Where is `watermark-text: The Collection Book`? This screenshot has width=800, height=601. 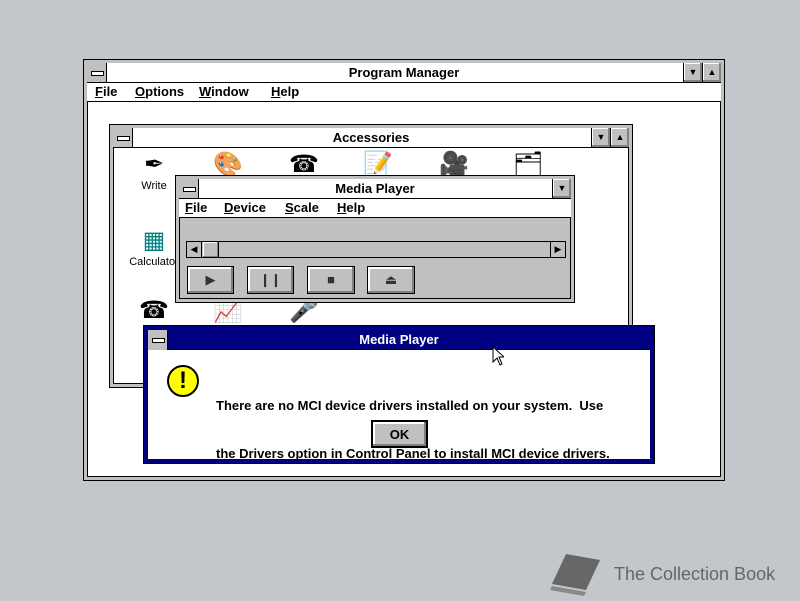 watermark-text: The Collection Book is located at coordinates (695, 574).